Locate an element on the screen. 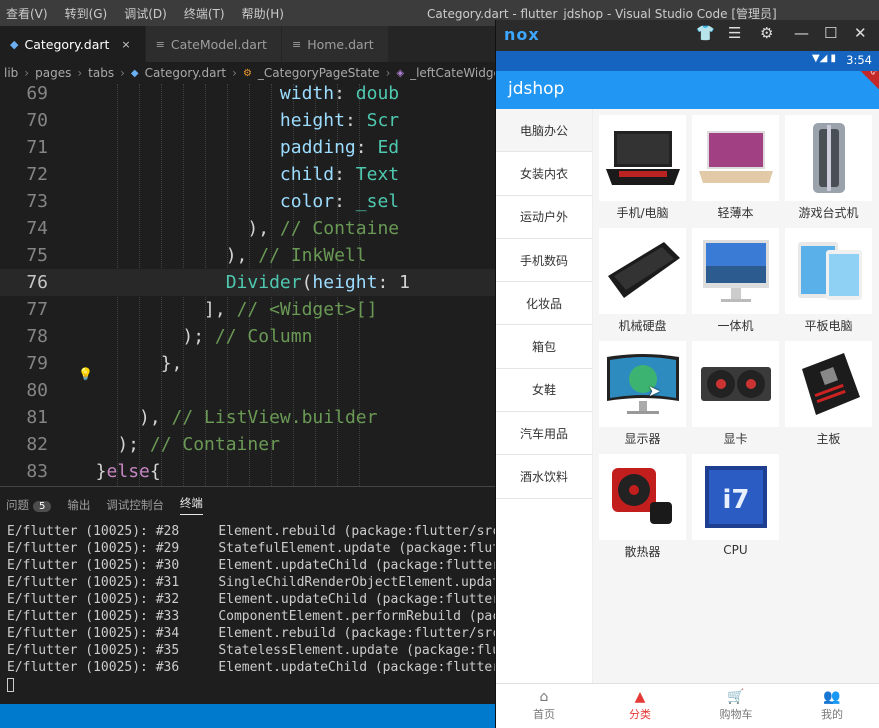 This screenshot has width=879, height=728. svg-text: i7 is located at coordinates (735, 500).